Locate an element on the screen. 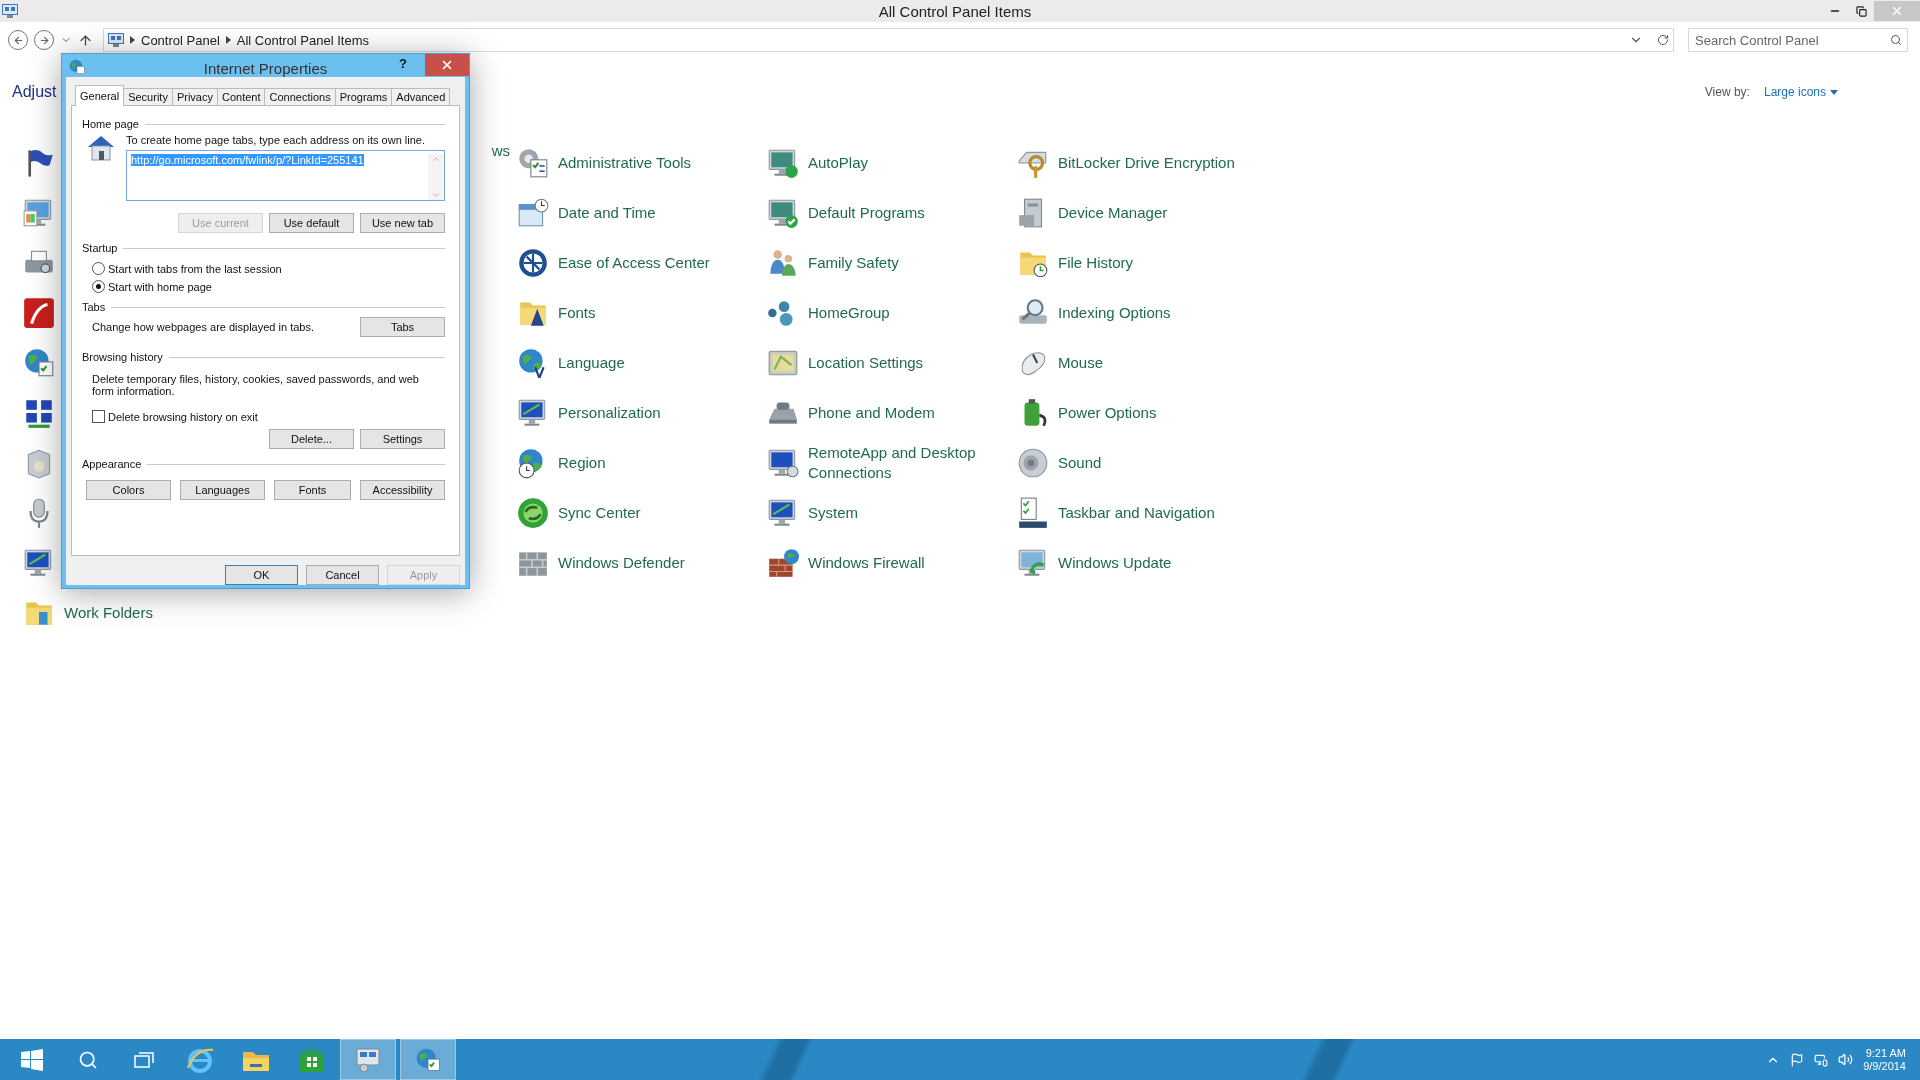  breadcrumb: Control Panel is located at coordinates (180, 40).